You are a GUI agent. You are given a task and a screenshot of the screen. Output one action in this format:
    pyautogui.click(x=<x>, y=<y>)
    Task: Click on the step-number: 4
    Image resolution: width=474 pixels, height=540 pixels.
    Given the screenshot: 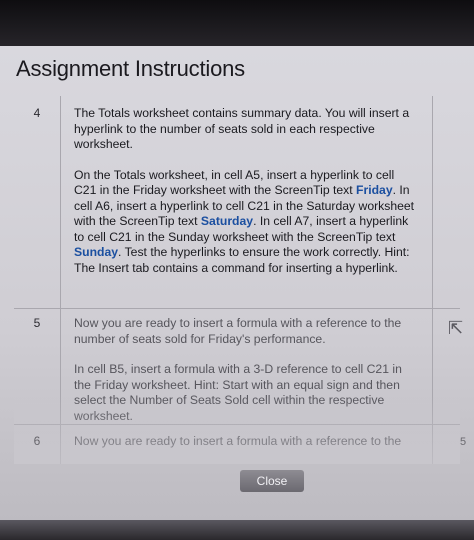 What is the action you would take?
    pyautogui.click(x=37, y=113)
    